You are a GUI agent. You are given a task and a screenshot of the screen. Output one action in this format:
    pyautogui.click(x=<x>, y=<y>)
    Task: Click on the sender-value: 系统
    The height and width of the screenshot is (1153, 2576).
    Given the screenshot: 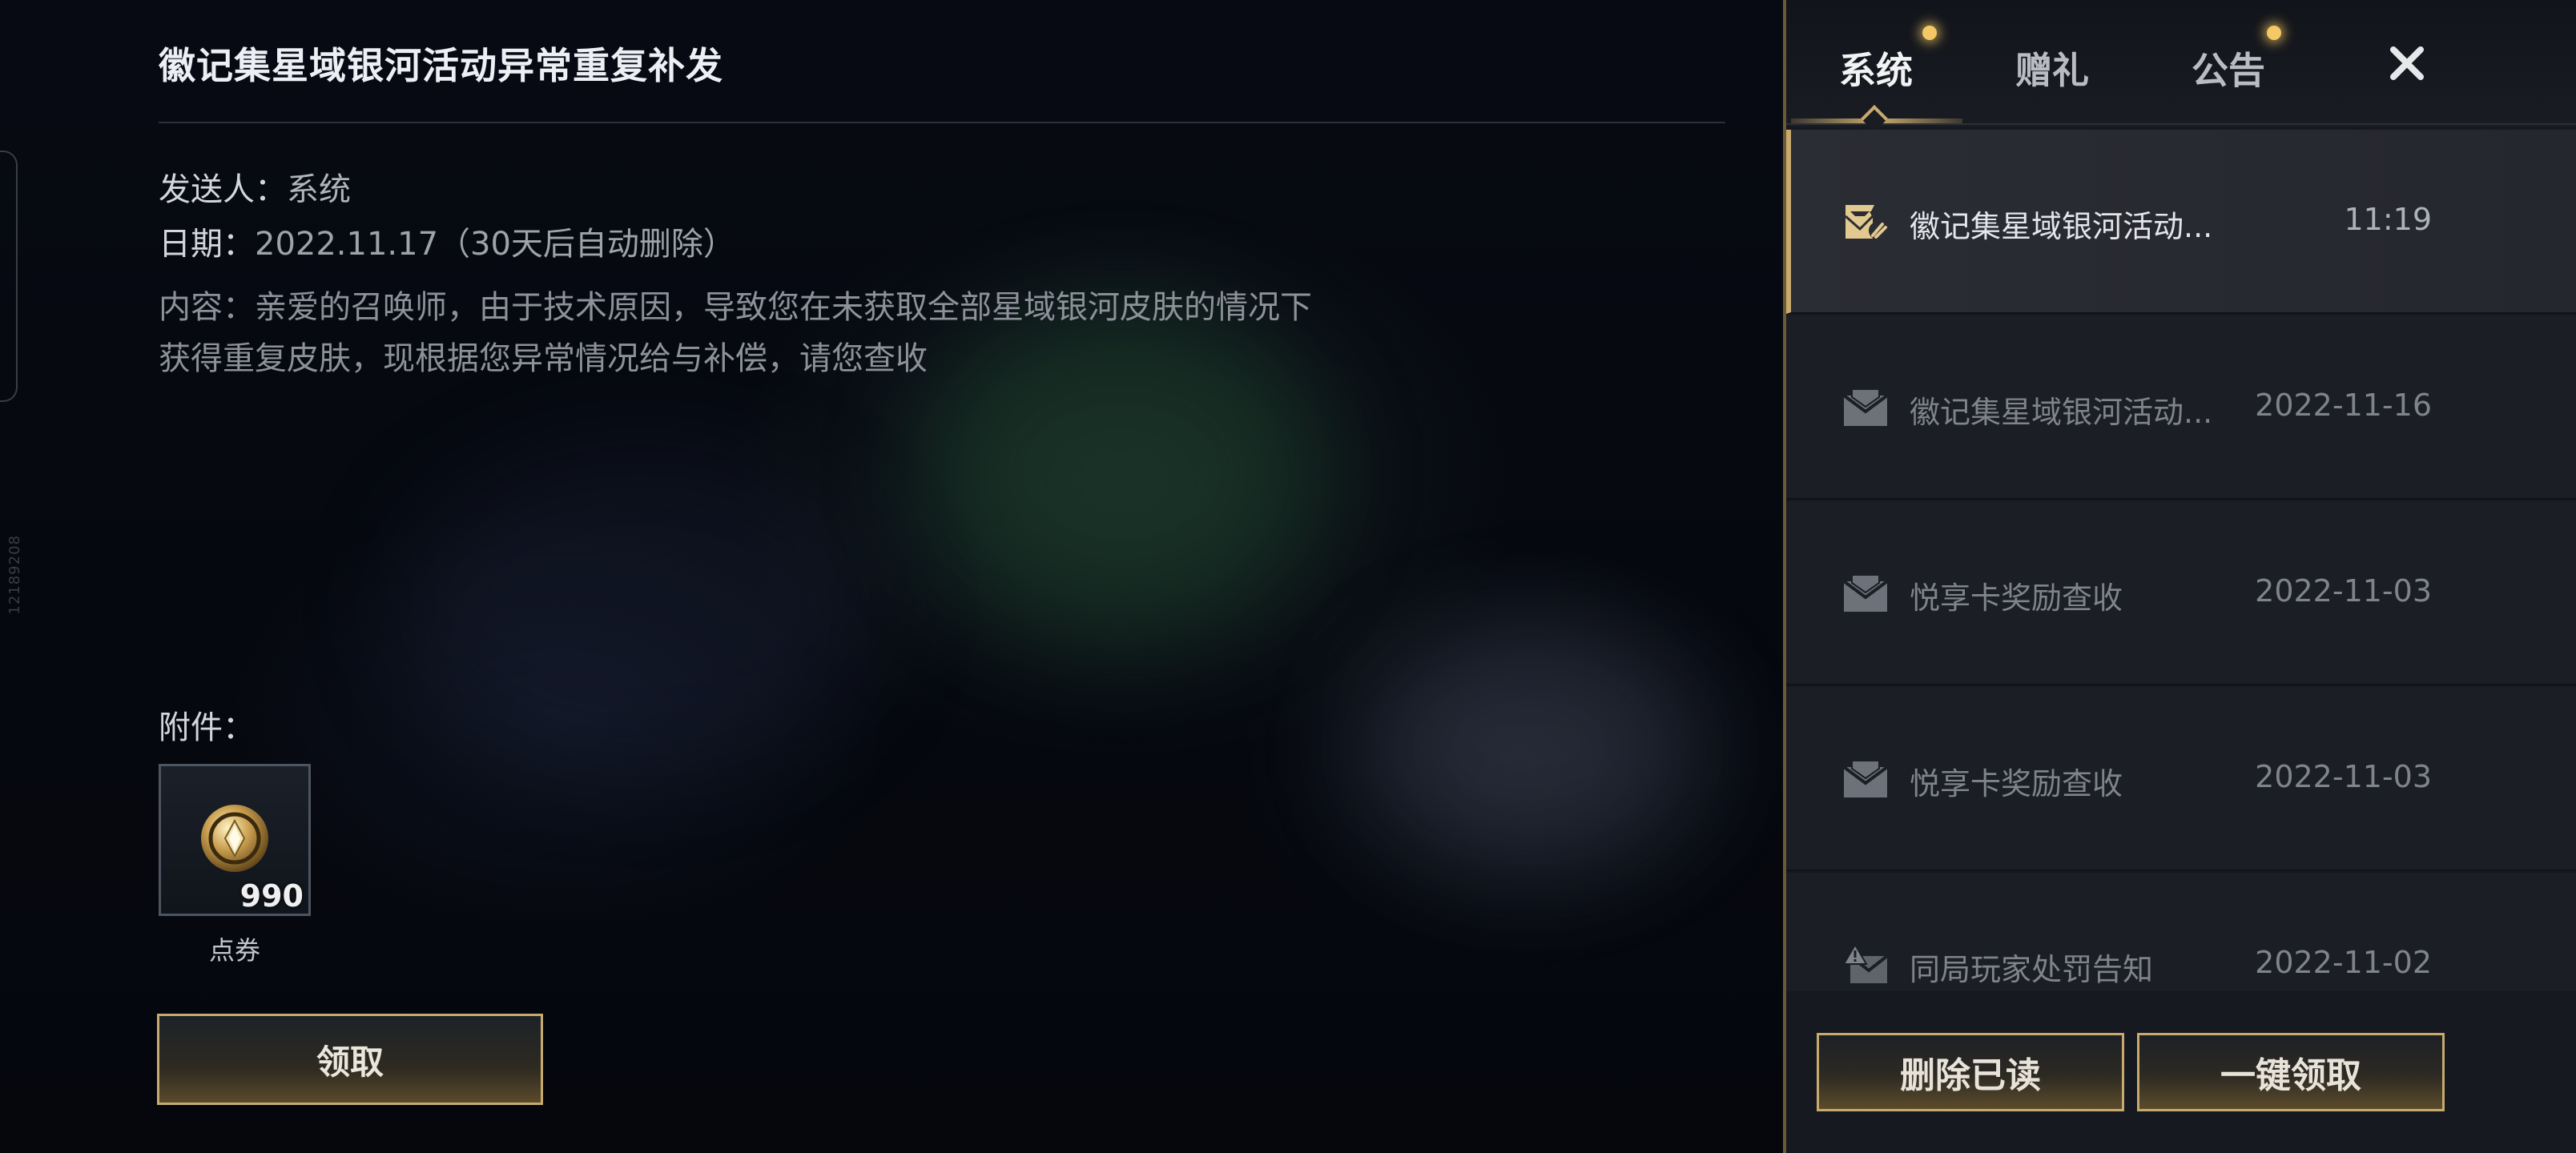 What is the action you would take?
    pyautogui.click(x=319, y=189)
    